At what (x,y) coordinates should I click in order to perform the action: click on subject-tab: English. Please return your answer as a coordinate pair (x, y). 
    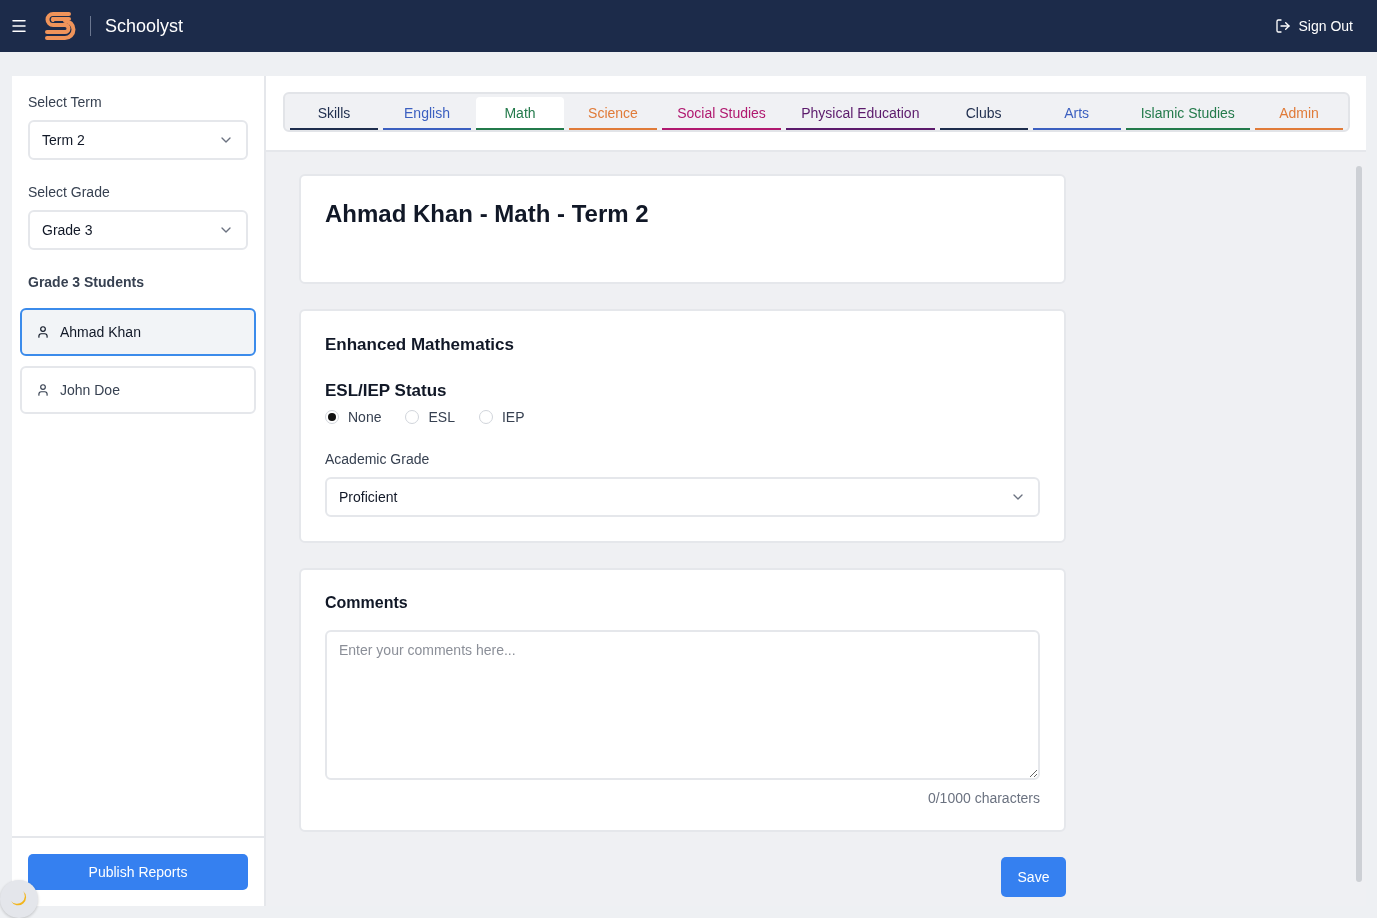
    Looking at the image, I should click on (427, 113).